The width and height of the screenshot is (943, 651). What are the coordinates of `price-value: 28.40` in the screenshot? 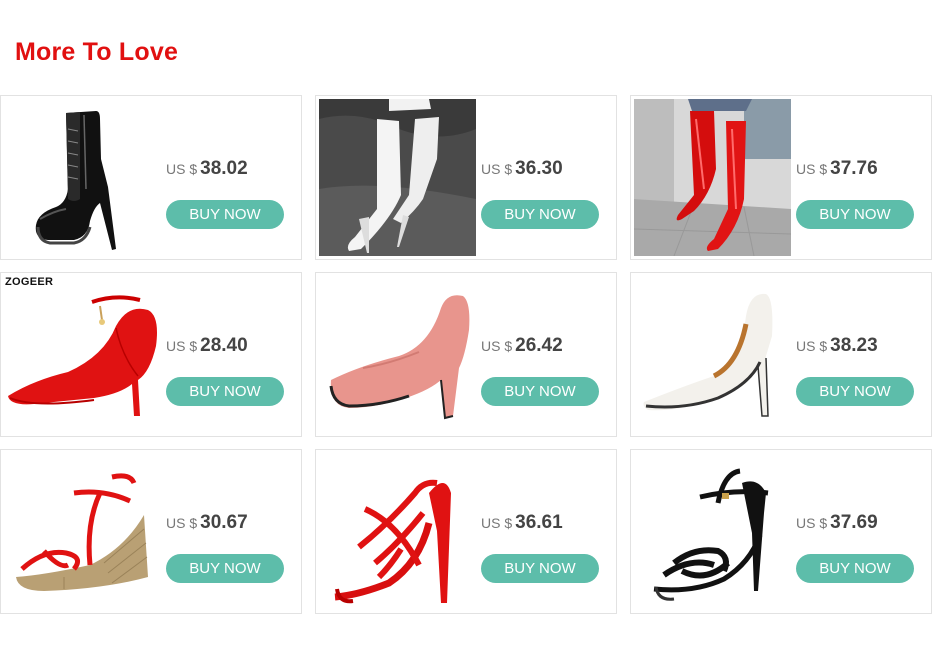 It's located at (224, 345).